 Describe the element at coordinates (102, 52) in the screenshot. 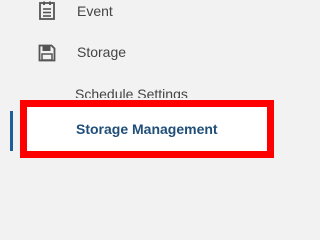

I see `sidebar-item-label: Storage` at that location.